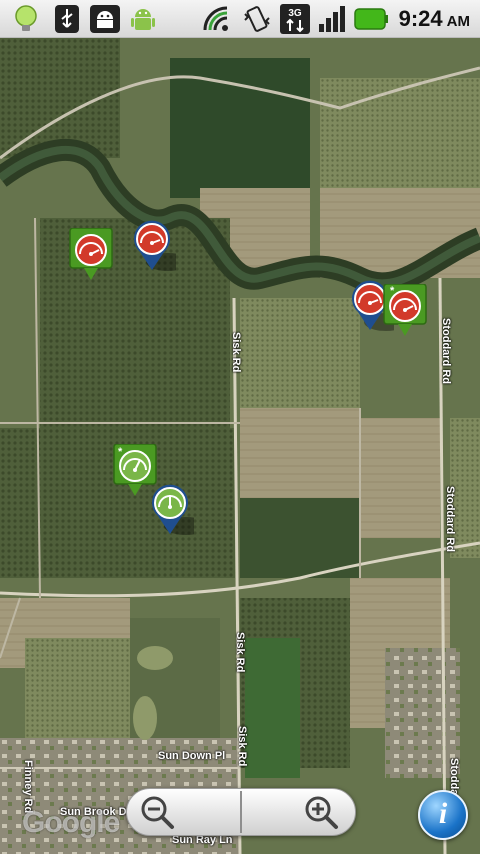 The width and height of the screenshot is (480, 854). What do you see at coordinates (333, 19) in the screenshot?
I see `signal-icon` at bounding box center [333, 19].